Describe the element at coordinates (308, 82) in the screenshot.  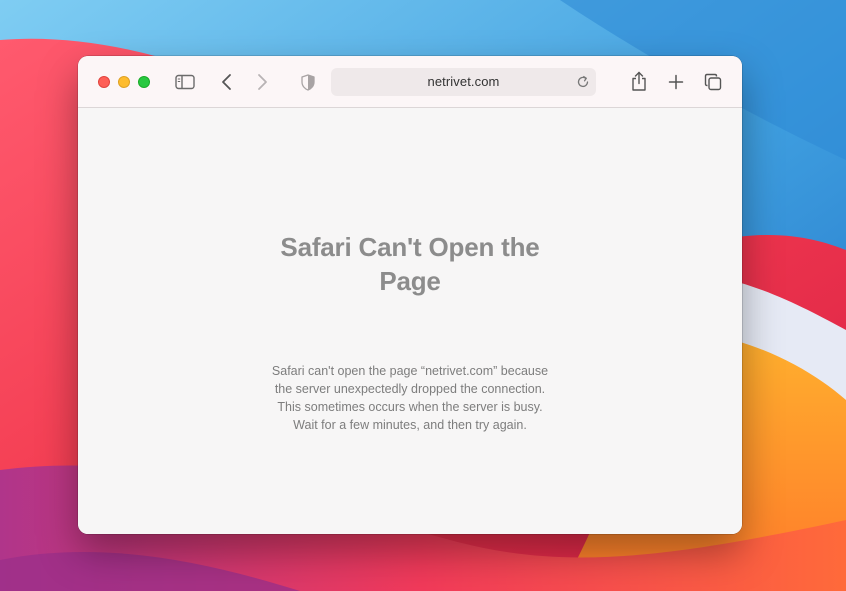
I see `shield-icon` at that location.